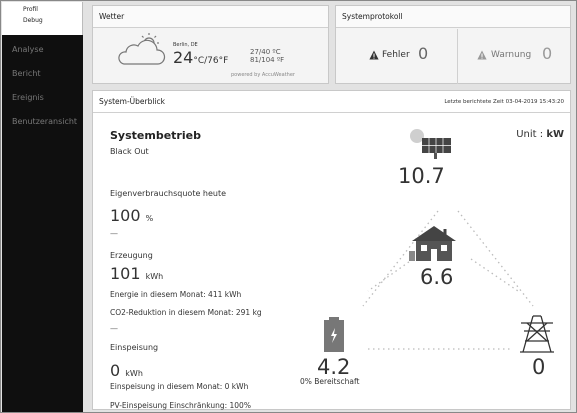  What do you see at coordinates (423, 53) in the screenshot?
I see `error-count: 0` at bounding box center [423, 53].